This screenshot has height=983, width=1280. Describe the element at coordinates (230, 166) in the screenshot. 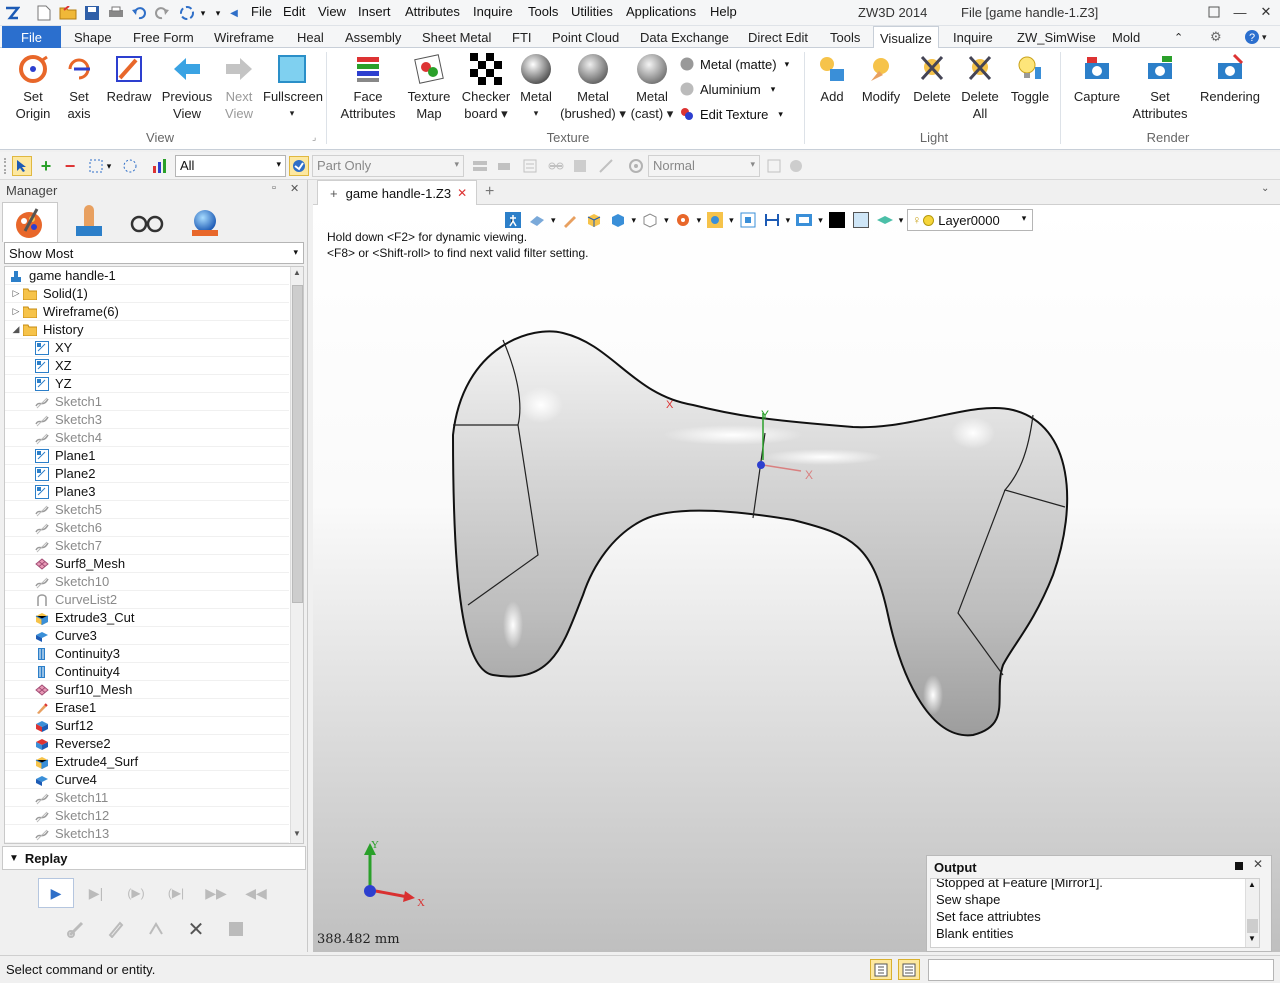

I see `filter-select: All ▾` at that location.